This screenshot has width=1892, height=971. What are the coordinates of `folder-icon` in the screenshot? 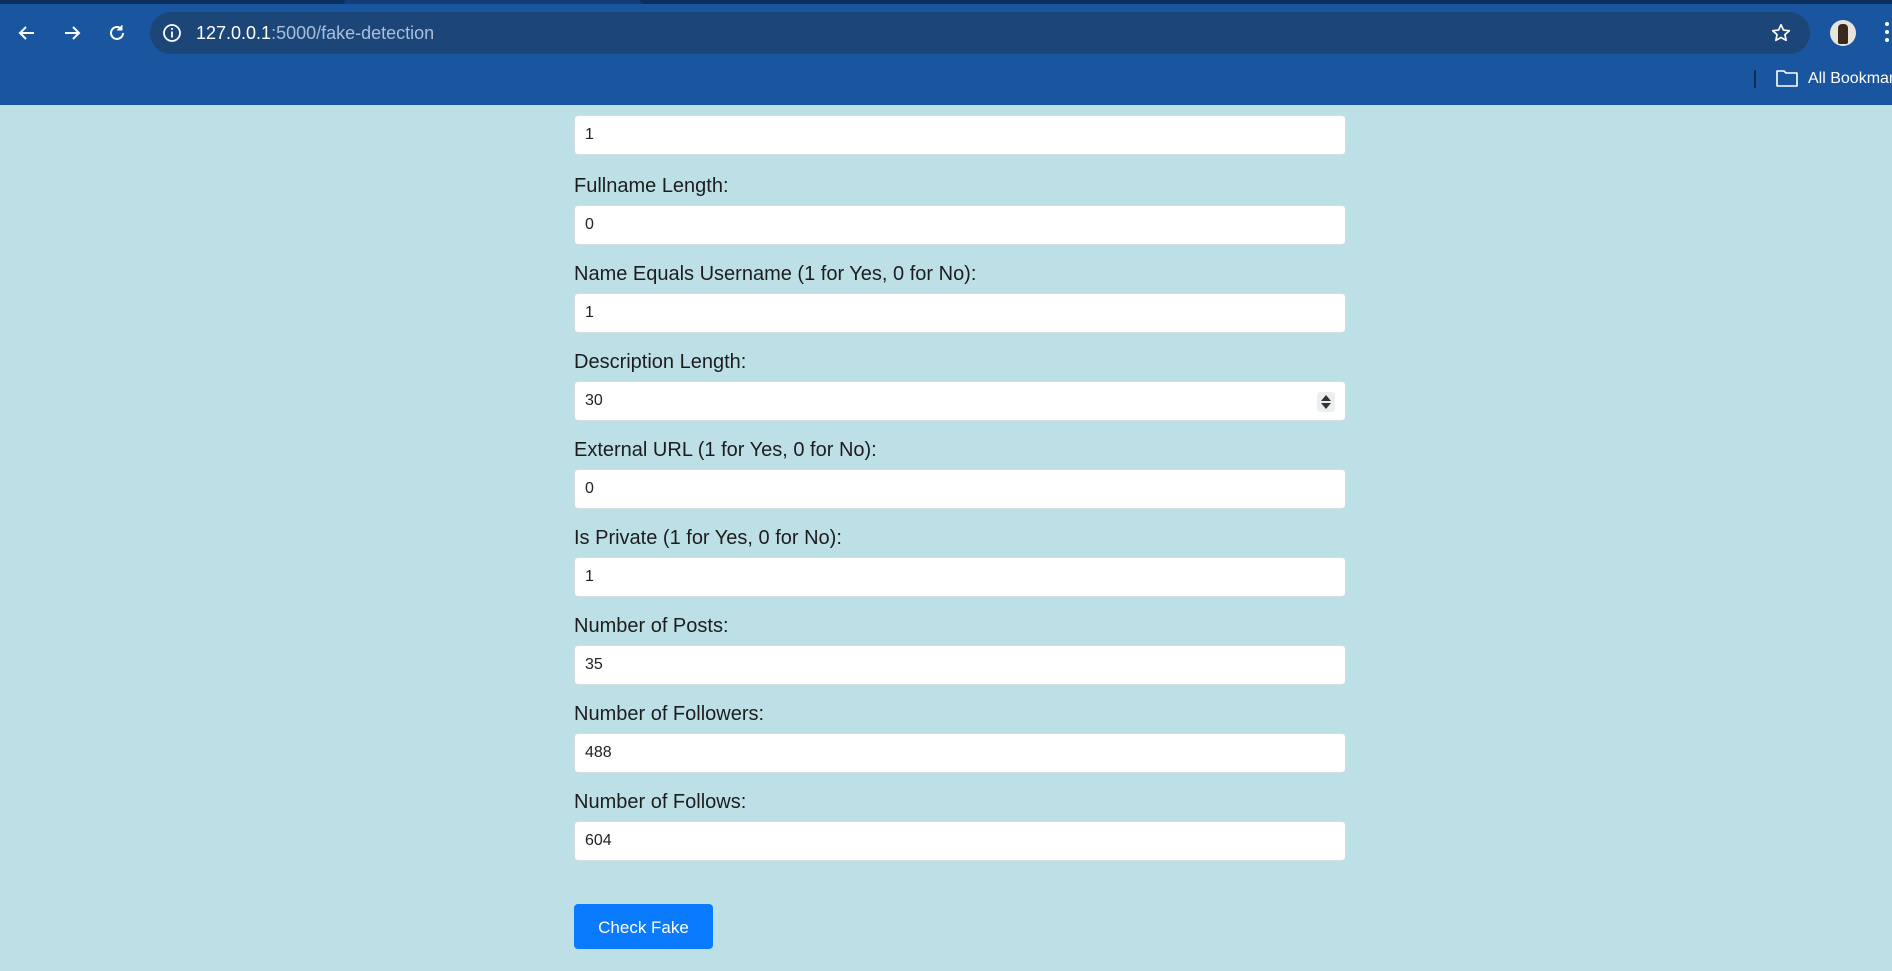 It's located at (1787, 78).